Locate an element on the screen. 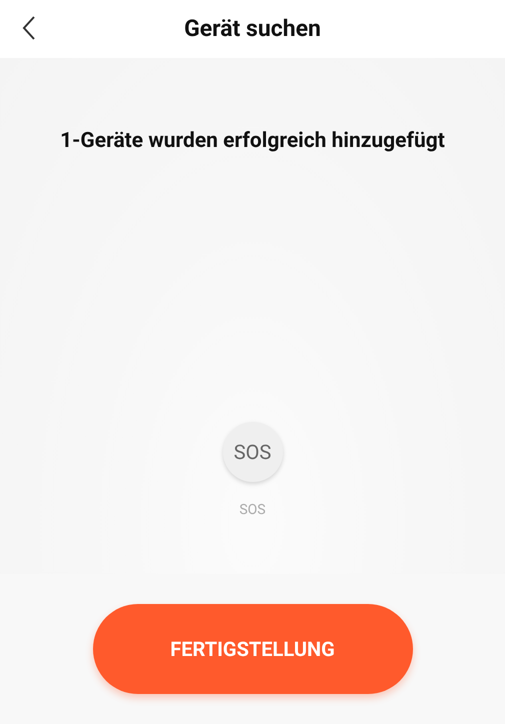 The height and width of the screenshot is (724, 505). success-message: 1-Geräte wurden erfolgreich hinzugefügt is located at coordinates (252, 141).